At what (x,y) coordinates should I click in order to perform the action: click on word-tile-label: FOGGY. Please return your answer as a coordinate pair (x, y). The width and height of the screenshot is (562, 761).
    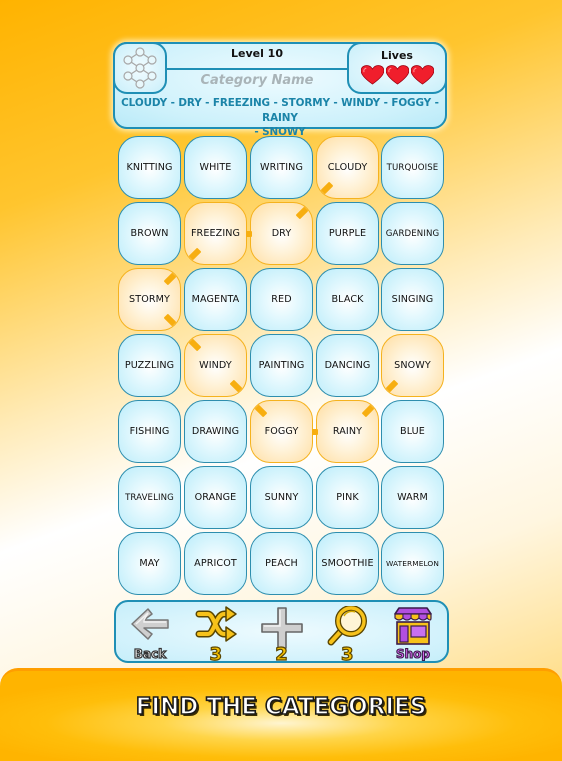
    Looking at the image, I should click on (281, 431).